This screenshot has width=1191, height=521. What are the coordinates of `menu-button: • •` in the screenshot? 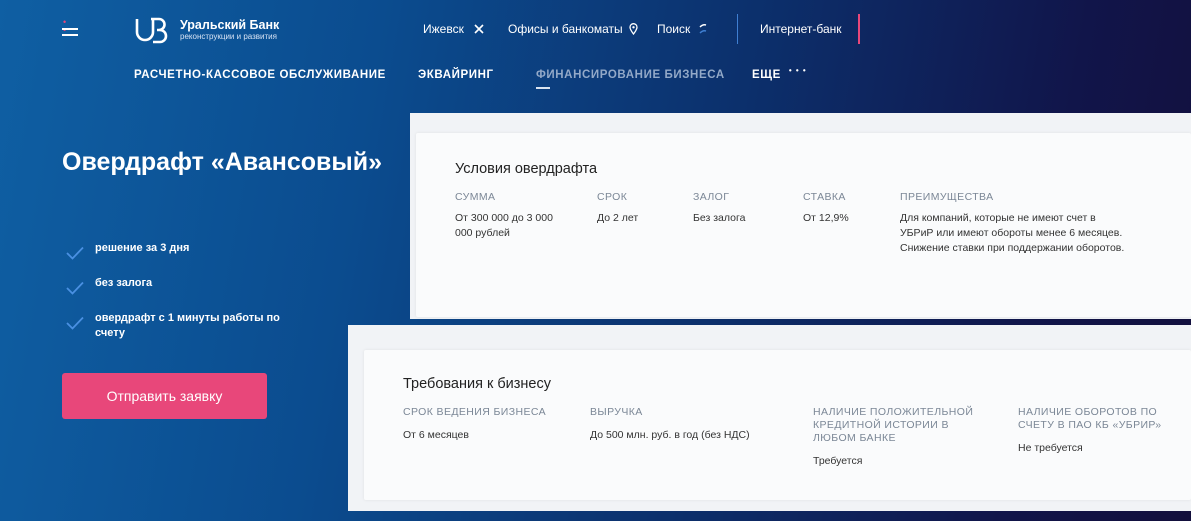 It's located at (70, 28).